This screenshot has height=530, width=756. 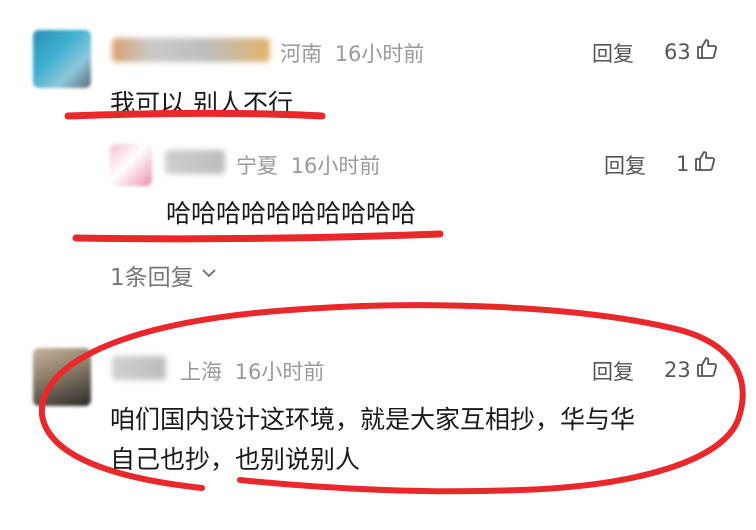 I want to click on comment-meta: 上海 16小时前, so click(x=252, y=371).